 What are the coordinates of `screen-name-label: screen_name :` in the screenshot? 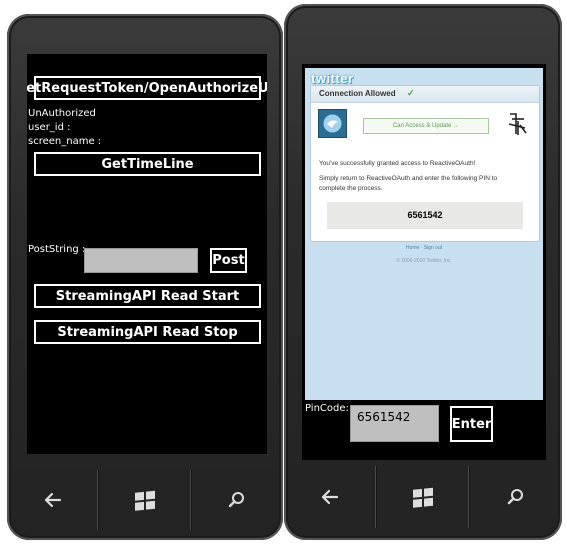 It's located at (65, 141).